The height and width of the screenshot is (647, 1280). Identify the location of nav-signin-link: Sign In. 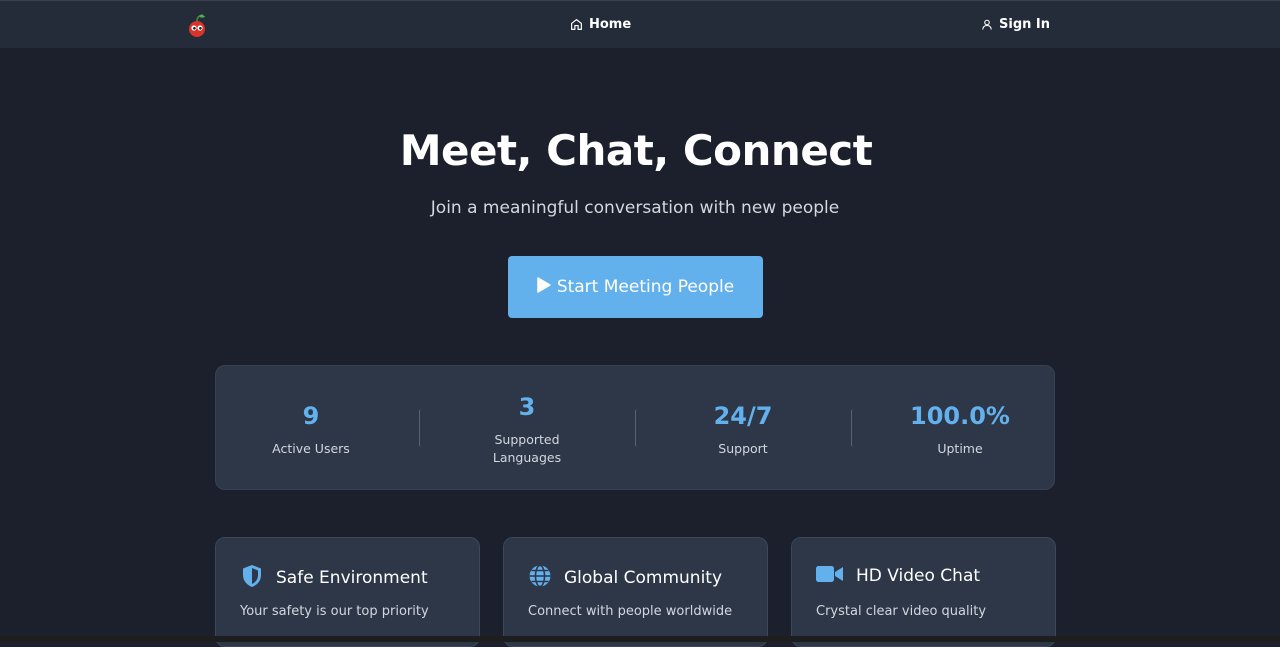
(1015, 24).